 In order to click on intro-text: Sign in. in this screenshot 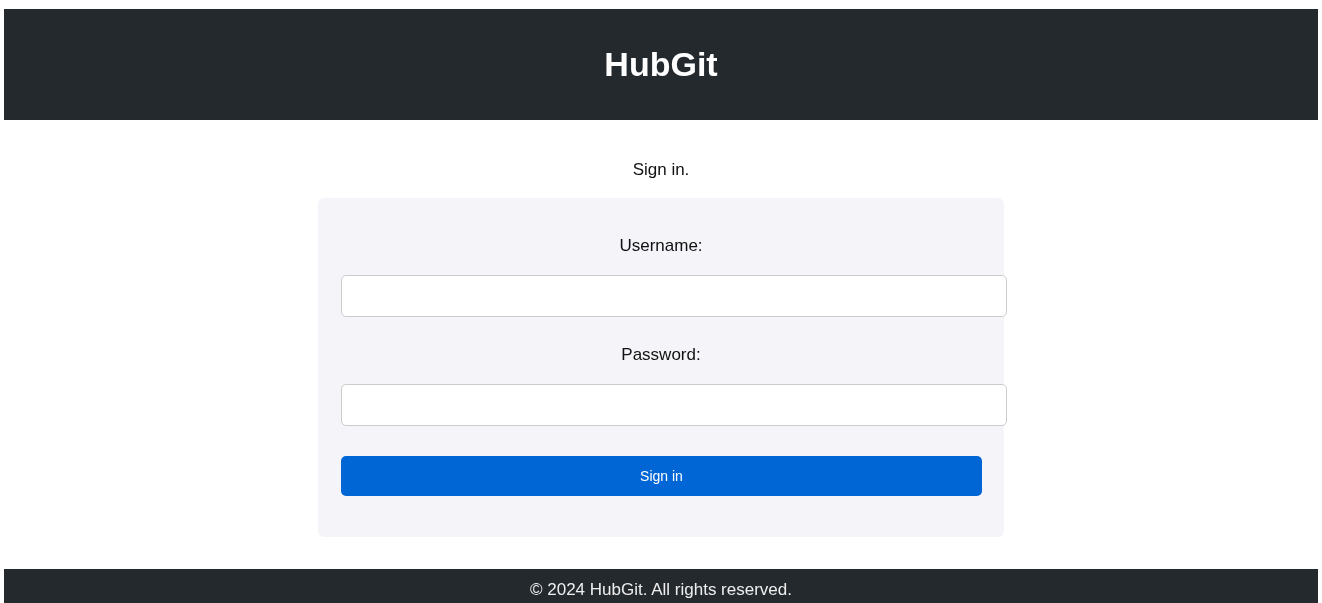, I will do `click(661, 170)`.